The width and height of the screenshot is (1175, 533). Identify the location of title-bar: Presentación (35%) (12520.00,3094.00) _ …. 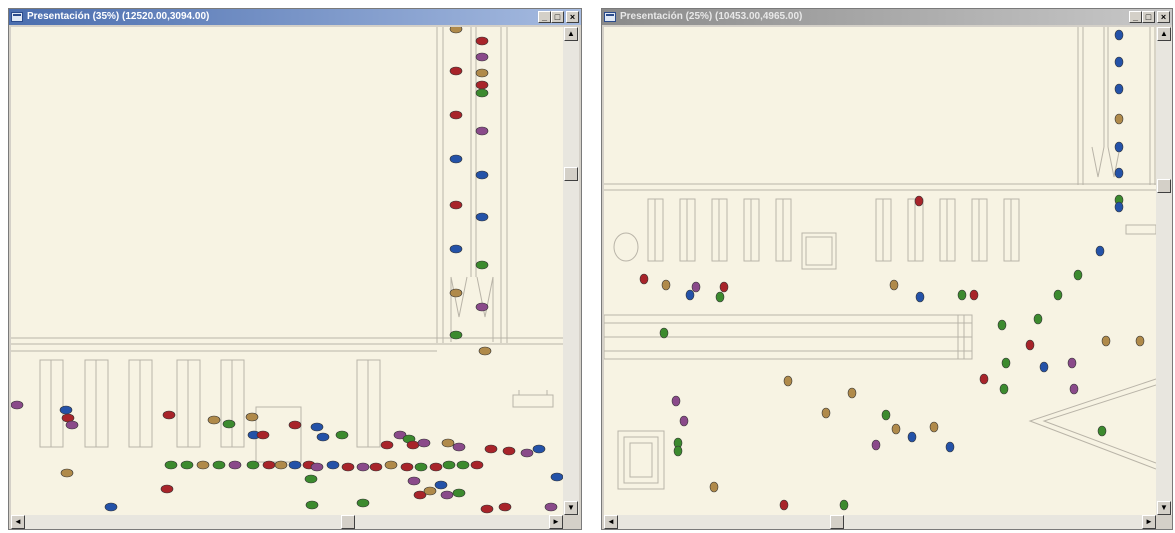
(295, 17).